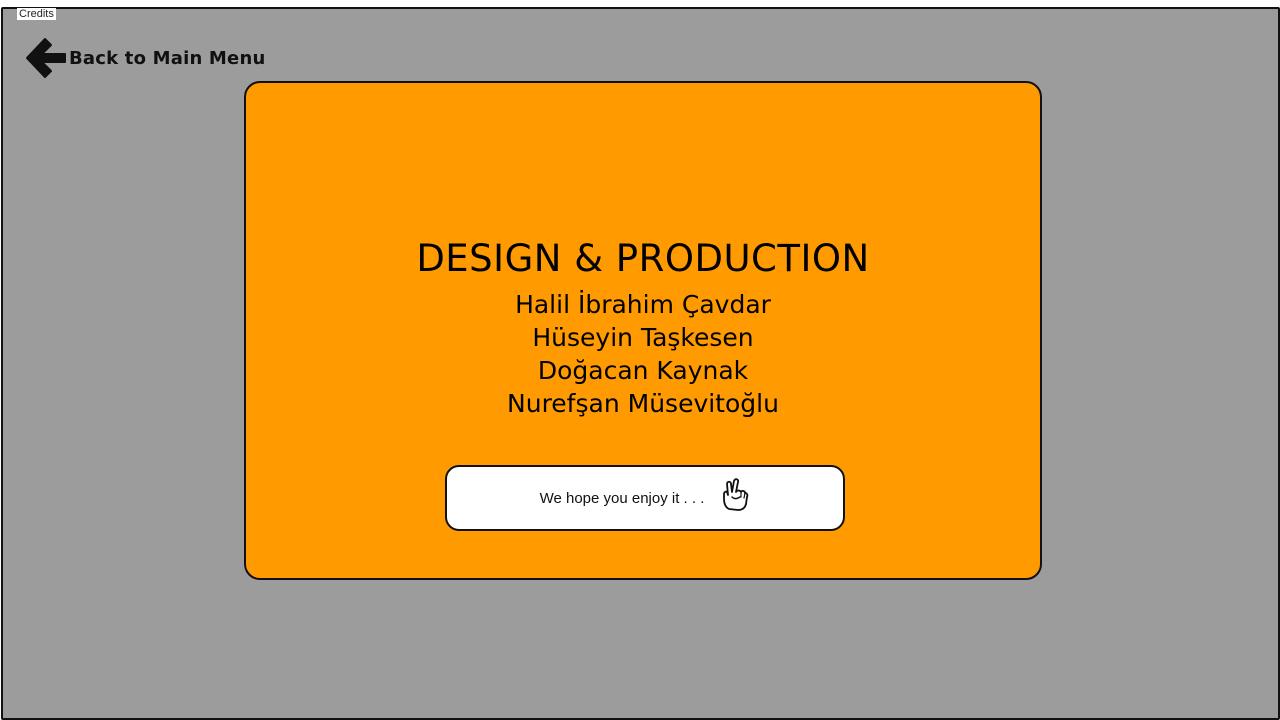 The height and width of the screenshot is (720, 1280). What do you see at coordinates (643, 403) in the screenshot?
I see `credit-name: Nurefşan Müsevitoğlu` at bounding box center [643, 403].